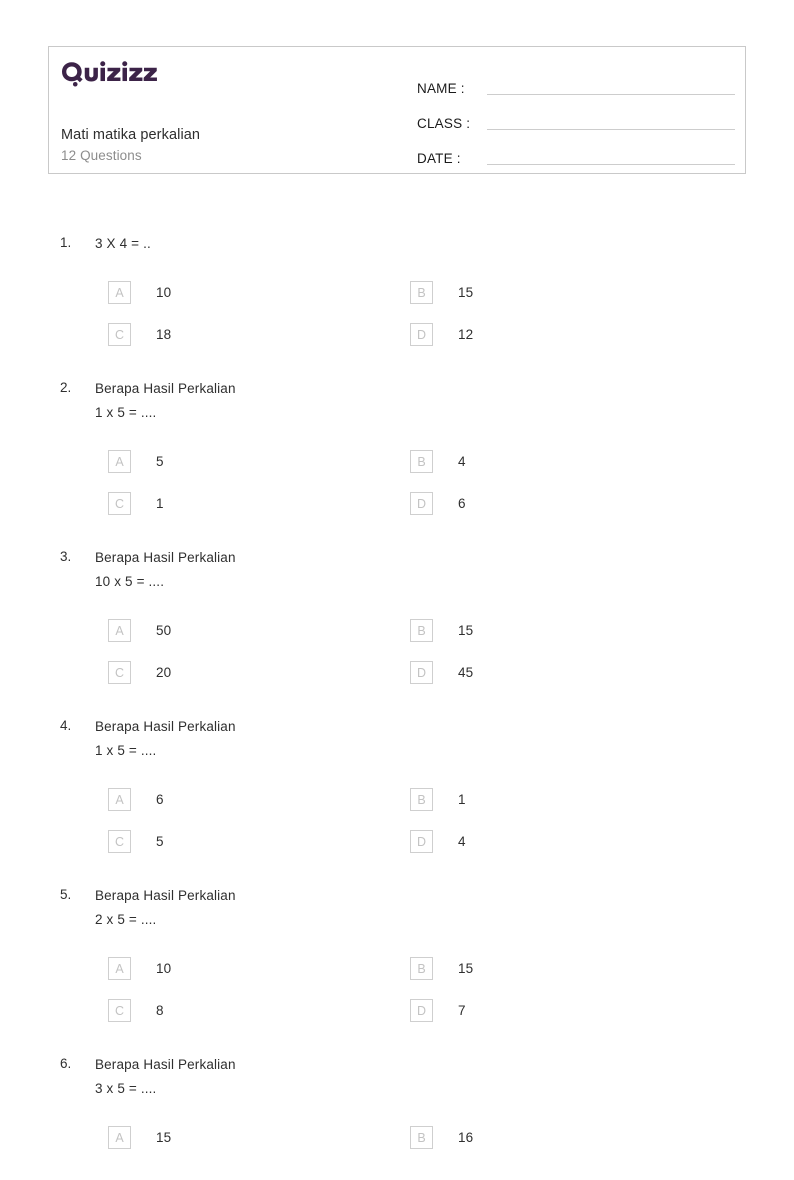 Image resolution: width=794 pixels, height=1180 pixels. I want to click on answer-option: A6, so click(235, 800).